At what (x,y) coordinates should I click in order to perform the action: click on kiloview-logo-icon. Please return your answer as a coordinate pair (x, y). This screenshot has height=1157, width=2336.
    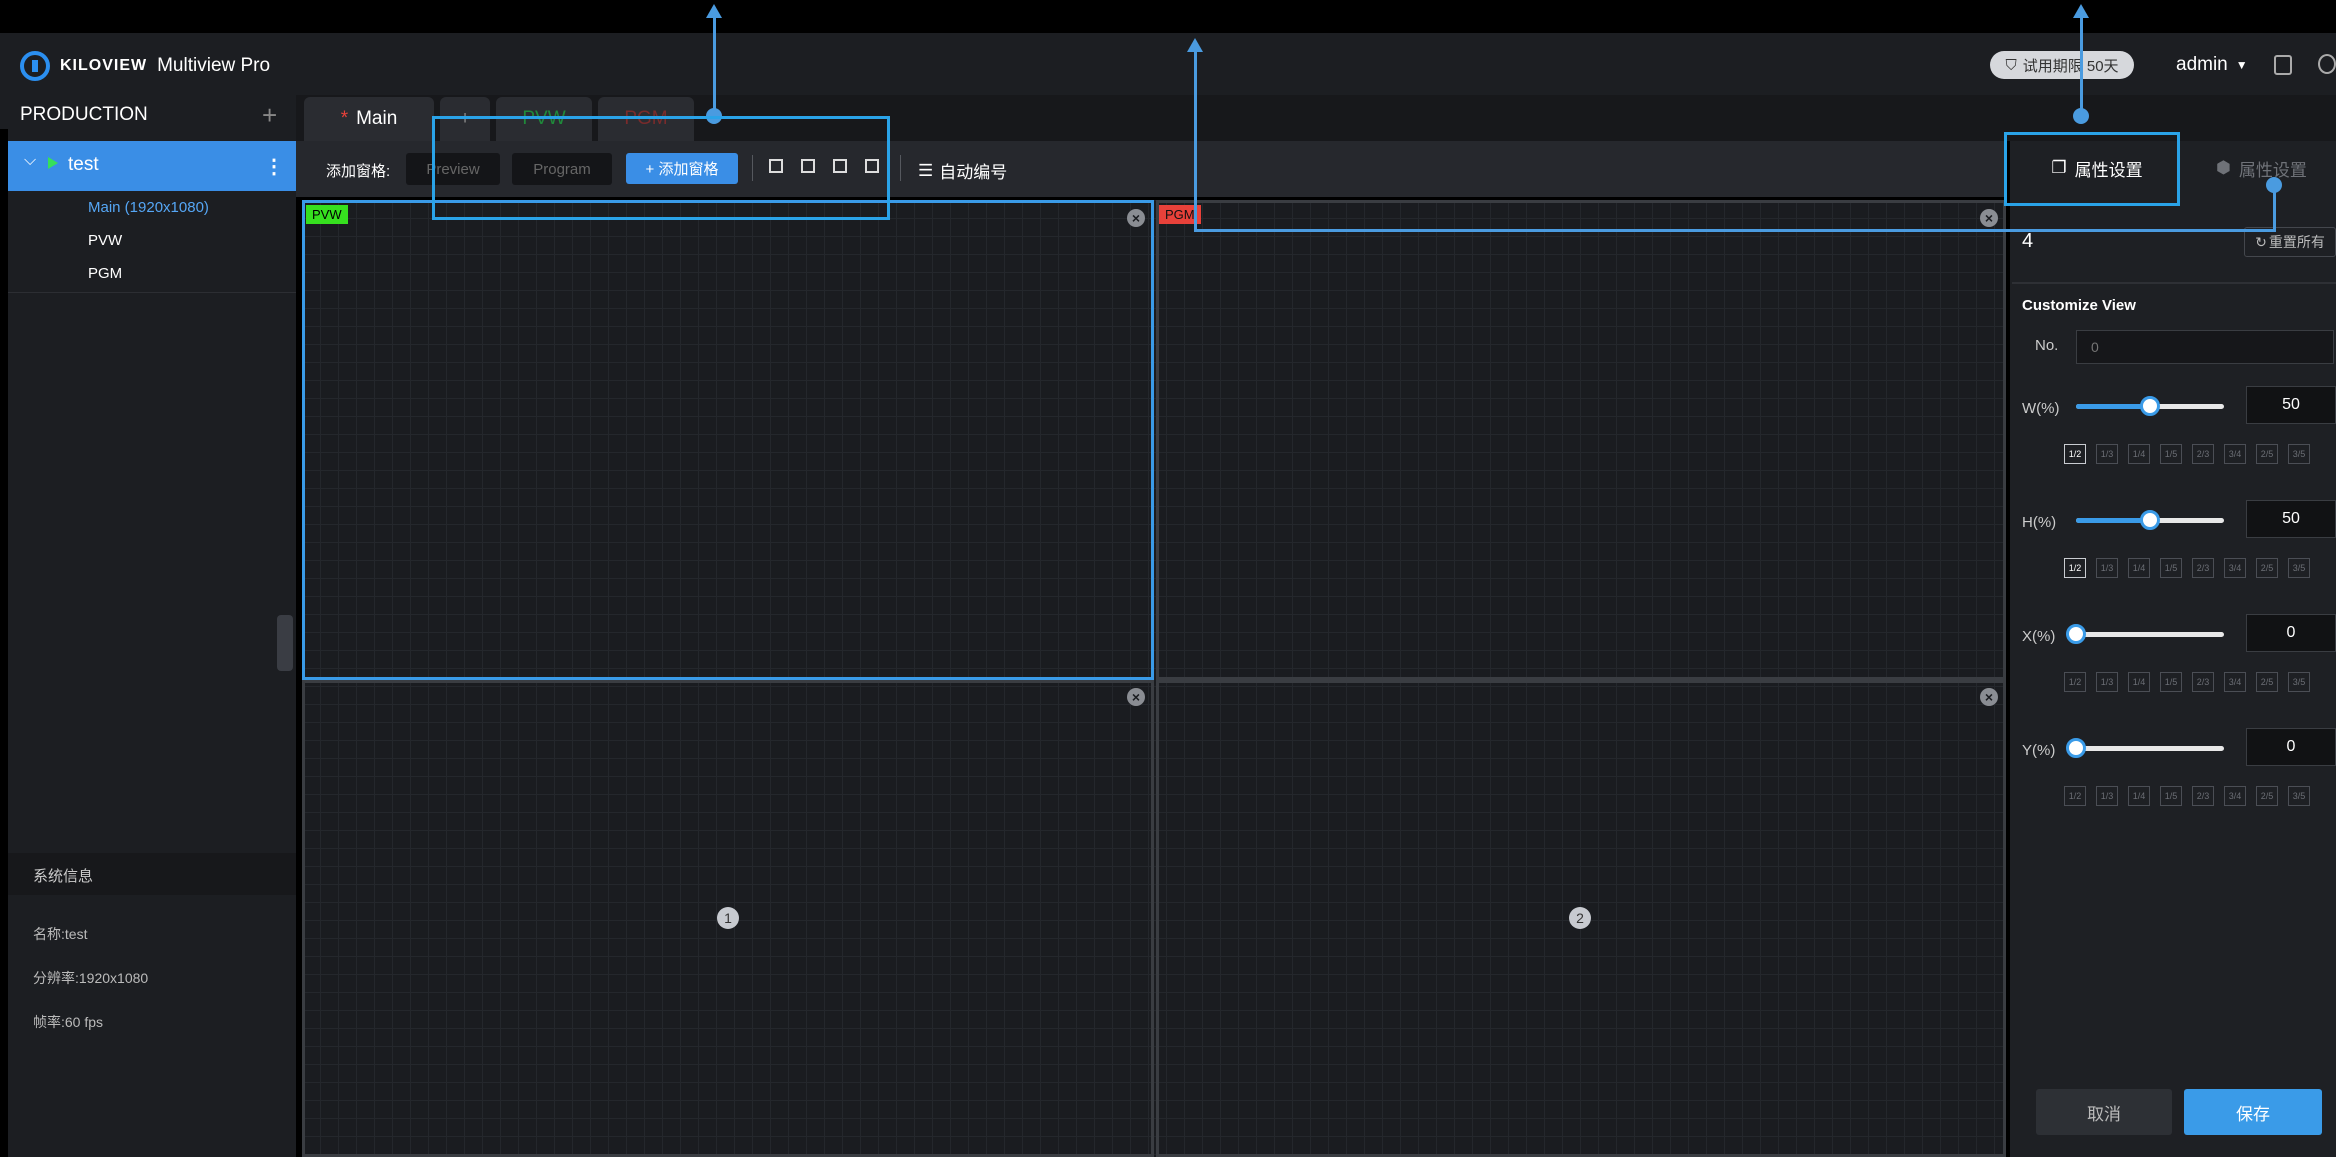
    Looking at the image, I should click on (35, 66).